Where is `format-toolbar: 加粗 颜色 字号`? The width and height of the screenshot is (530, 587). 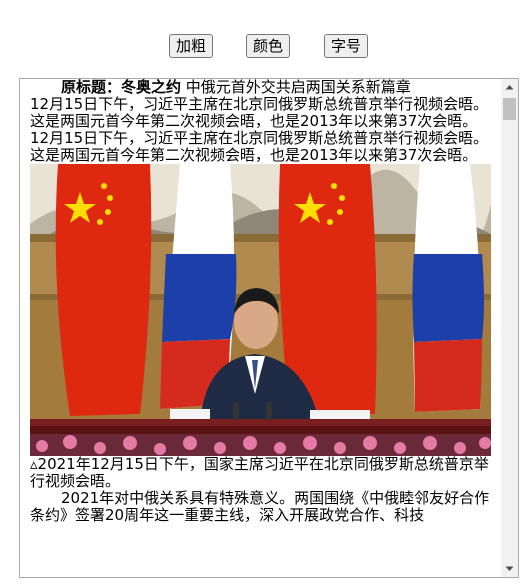 format-toolbar: 加粗 颜色 字号 is located at coordinates (265, 47).